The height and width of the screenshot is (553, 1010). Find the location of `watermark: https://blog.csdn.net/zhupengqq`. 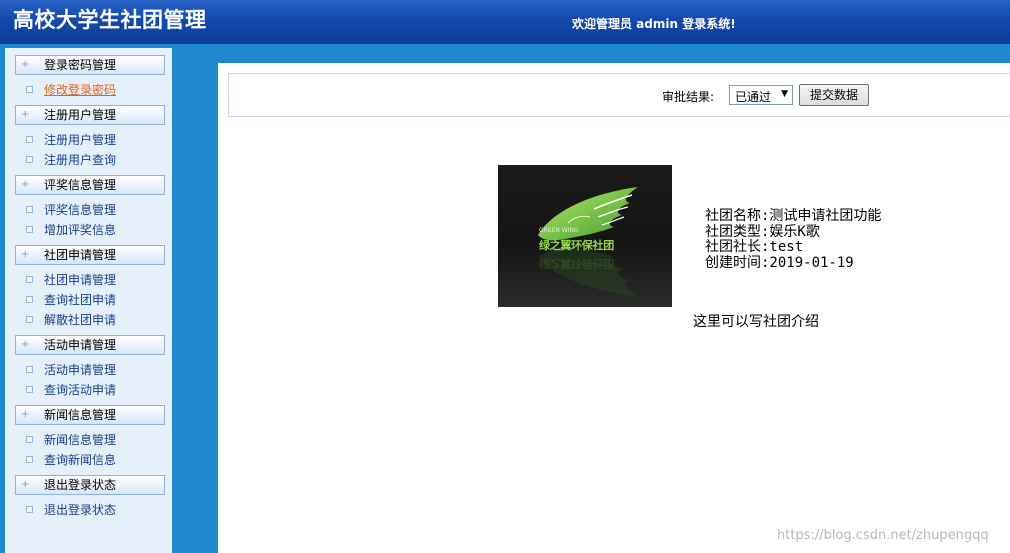

watermark: https://blog.csdn.net/zhupengqq is located at coordinates (883, 535).